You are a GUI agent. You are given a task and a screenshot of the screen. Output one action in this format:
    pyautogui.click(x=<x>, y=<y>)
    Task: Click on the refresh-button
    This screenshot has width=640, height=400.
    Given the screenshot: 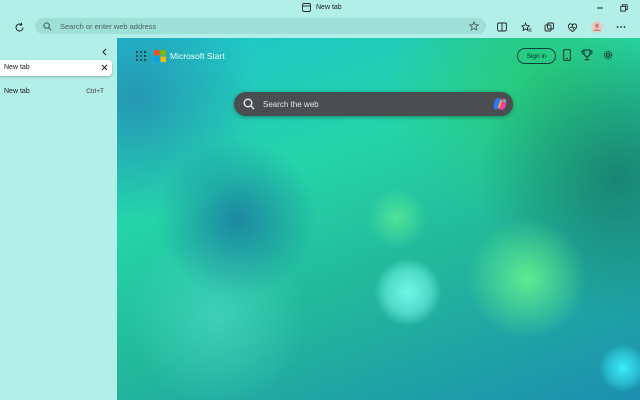 What is the action you would take?
    pyautogui.click(x=19, y=27)
    